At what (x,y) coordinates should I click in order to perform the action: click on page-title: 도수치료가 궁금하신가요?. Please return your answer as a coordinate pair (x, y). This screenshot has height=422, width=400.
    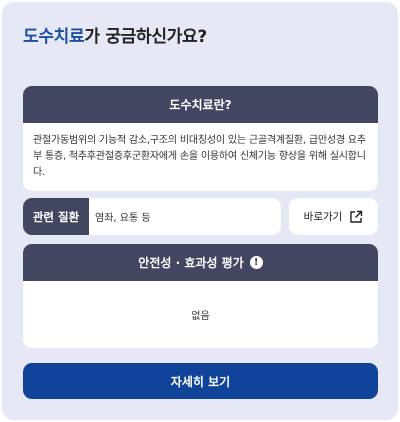
    Looking at the image, I should click on (115, 34).